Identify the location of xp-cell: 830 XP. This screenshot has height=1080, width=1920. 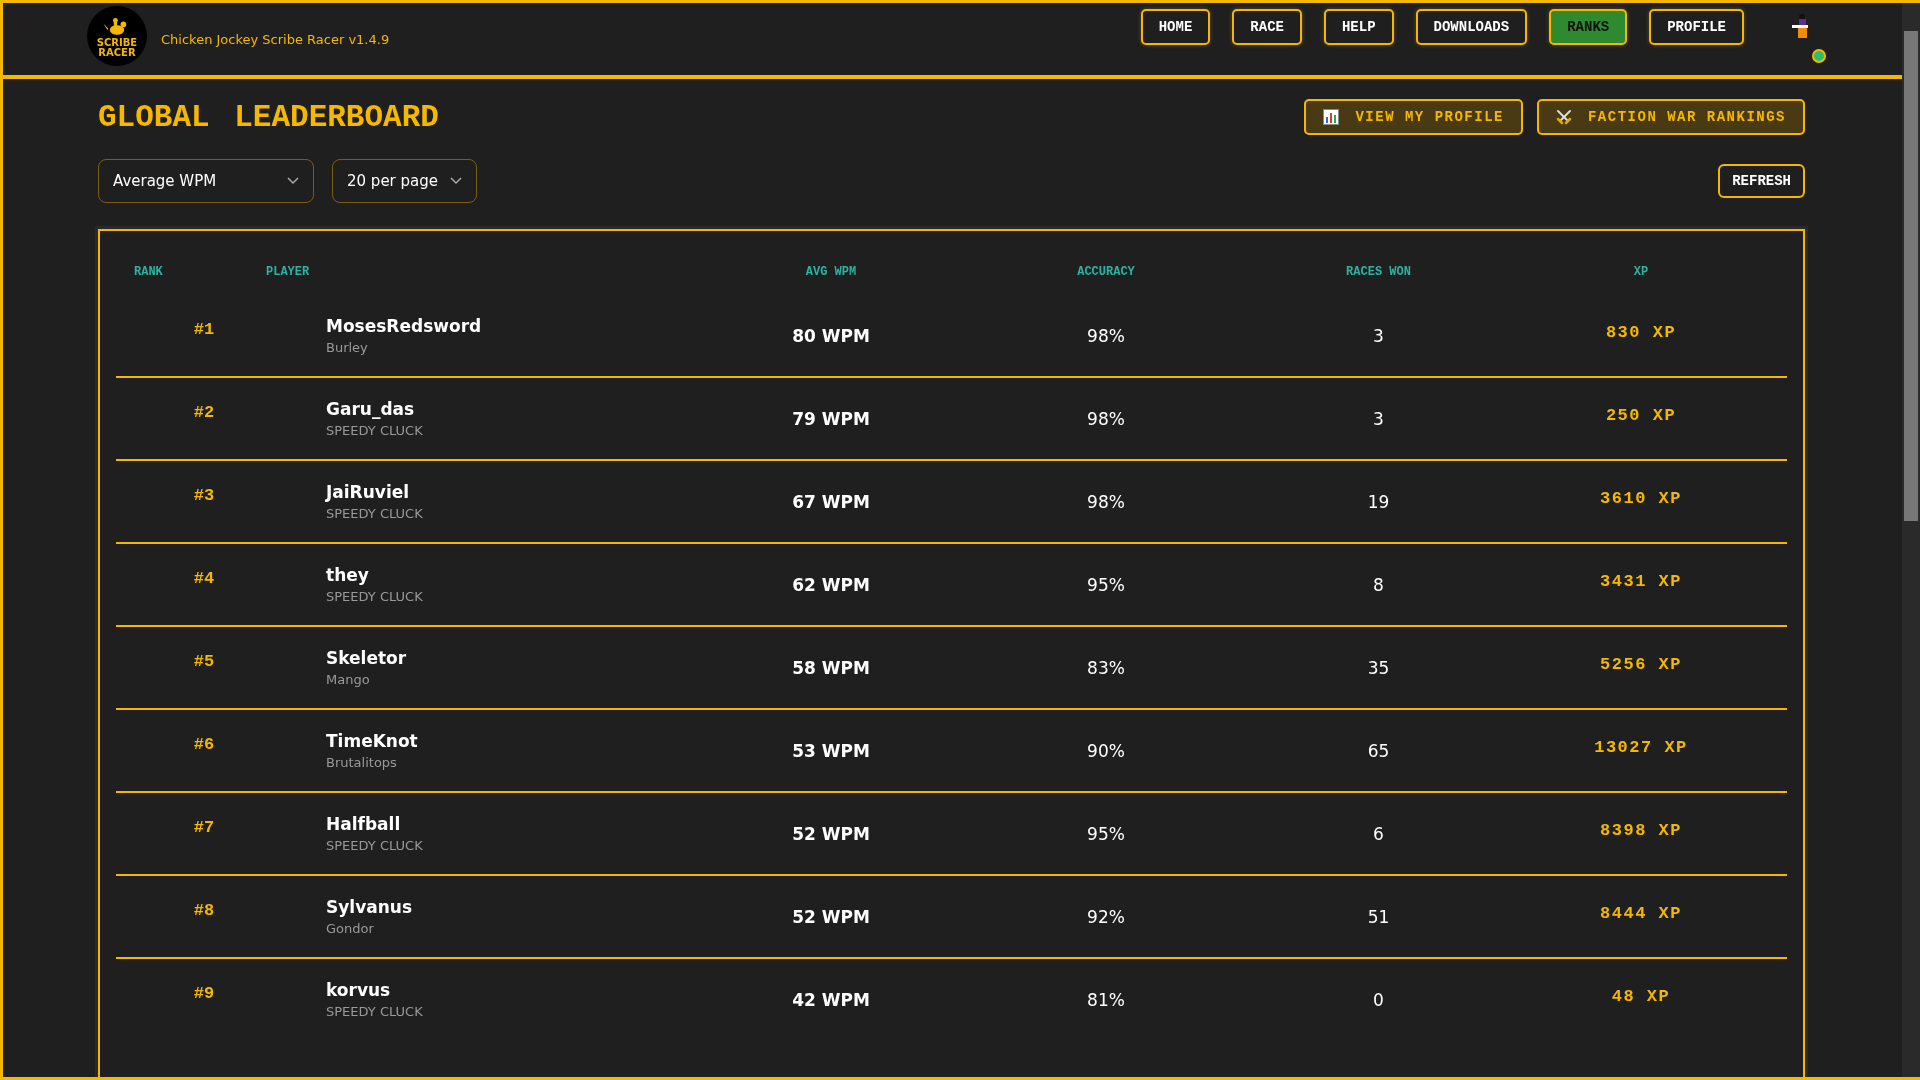
(1641, 332).